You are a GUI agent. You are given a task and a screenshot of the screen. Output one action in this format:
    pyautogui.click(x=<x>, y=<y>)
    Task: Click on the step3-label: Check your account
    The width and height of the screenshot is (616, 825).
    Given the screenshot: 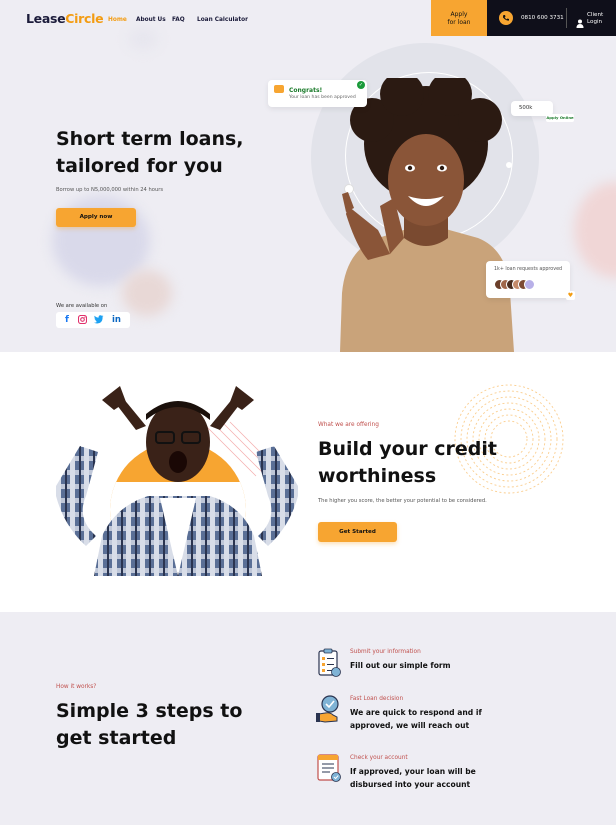 What is the action you would take?
    pyautogui.click(x=379, y=758)
    